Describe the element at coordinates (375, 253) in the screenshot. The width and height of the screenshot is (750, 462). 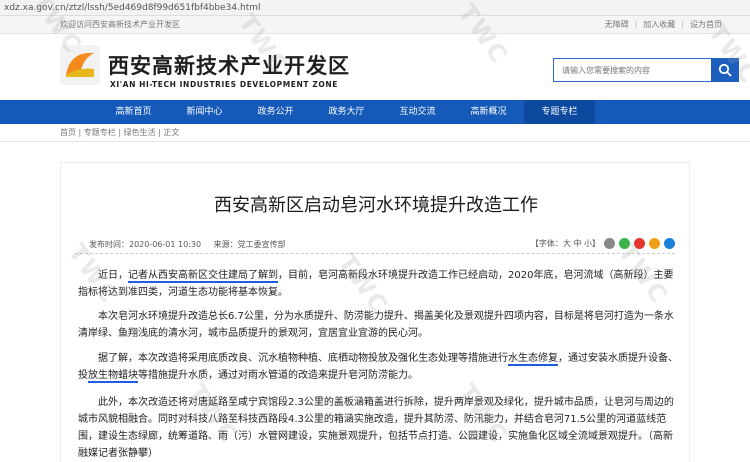
I see `divider` at that location.